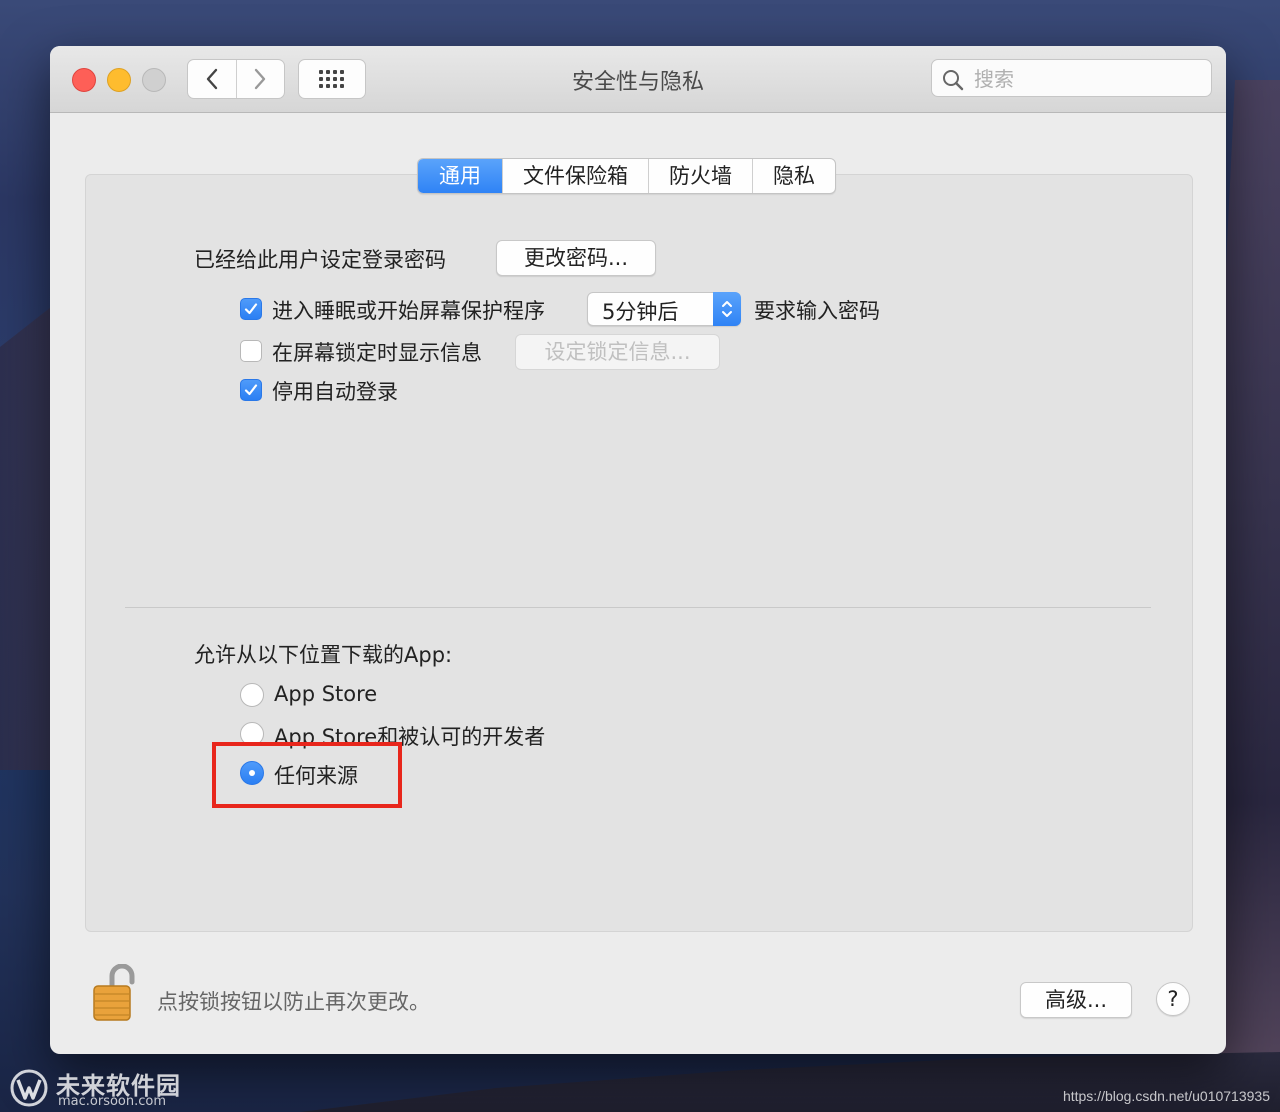  I want to click on search-input, so click(1089, 79).